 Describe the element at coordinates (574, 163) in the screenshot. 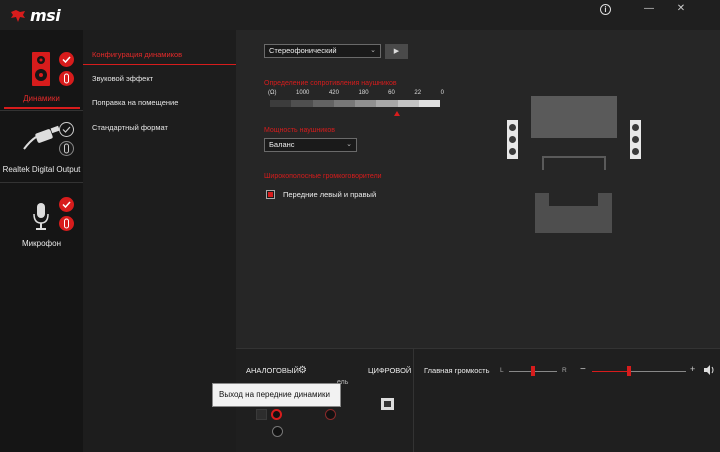

I see `room-table` at that location.